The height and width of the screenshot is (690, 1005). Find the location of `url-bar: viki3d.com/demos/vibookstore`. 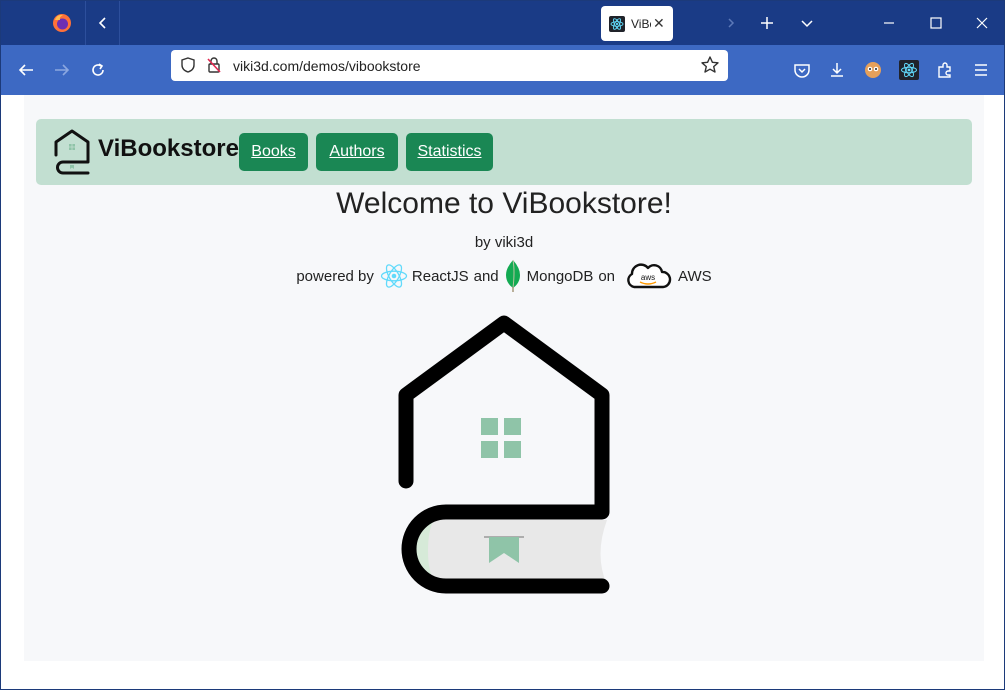

url-bar: viki3d.com/demos/vibookstore is located at coordinates (449, 65).